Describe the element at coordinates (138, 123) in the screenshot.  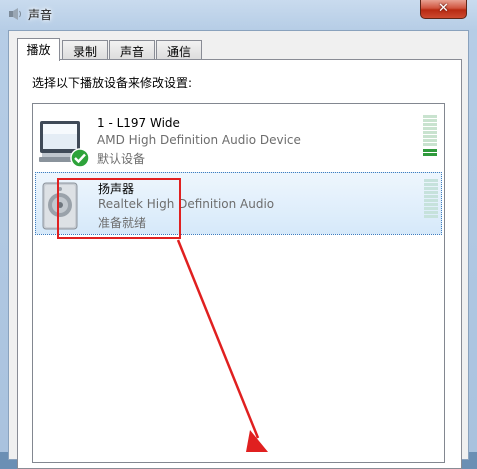
I see `device-name: 1 - L197 Wide` at that location.